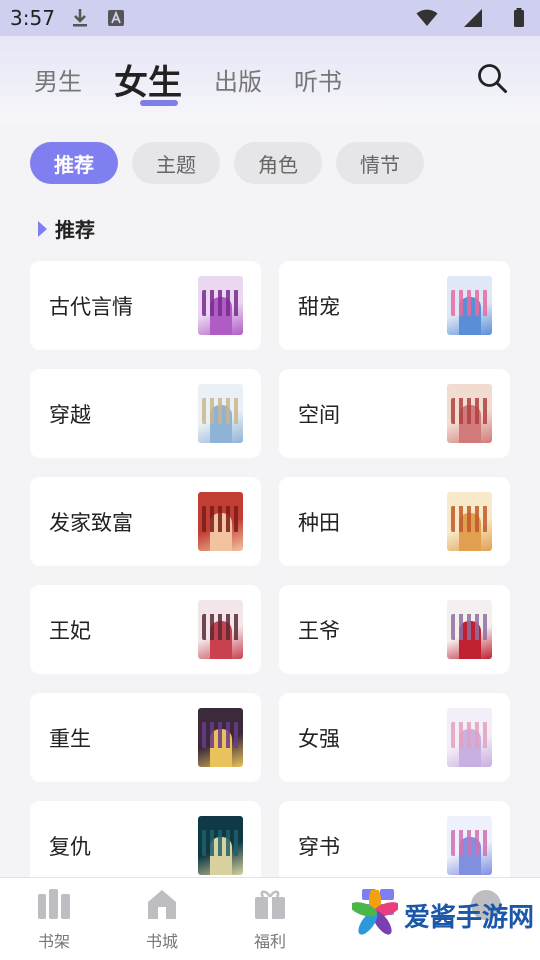 This screenshot has height=960, width=540. Describe the element at coordinates (227, 163) in the screenshot. I see `filter-chips: 推荐 主题 角色 情节` at that location.